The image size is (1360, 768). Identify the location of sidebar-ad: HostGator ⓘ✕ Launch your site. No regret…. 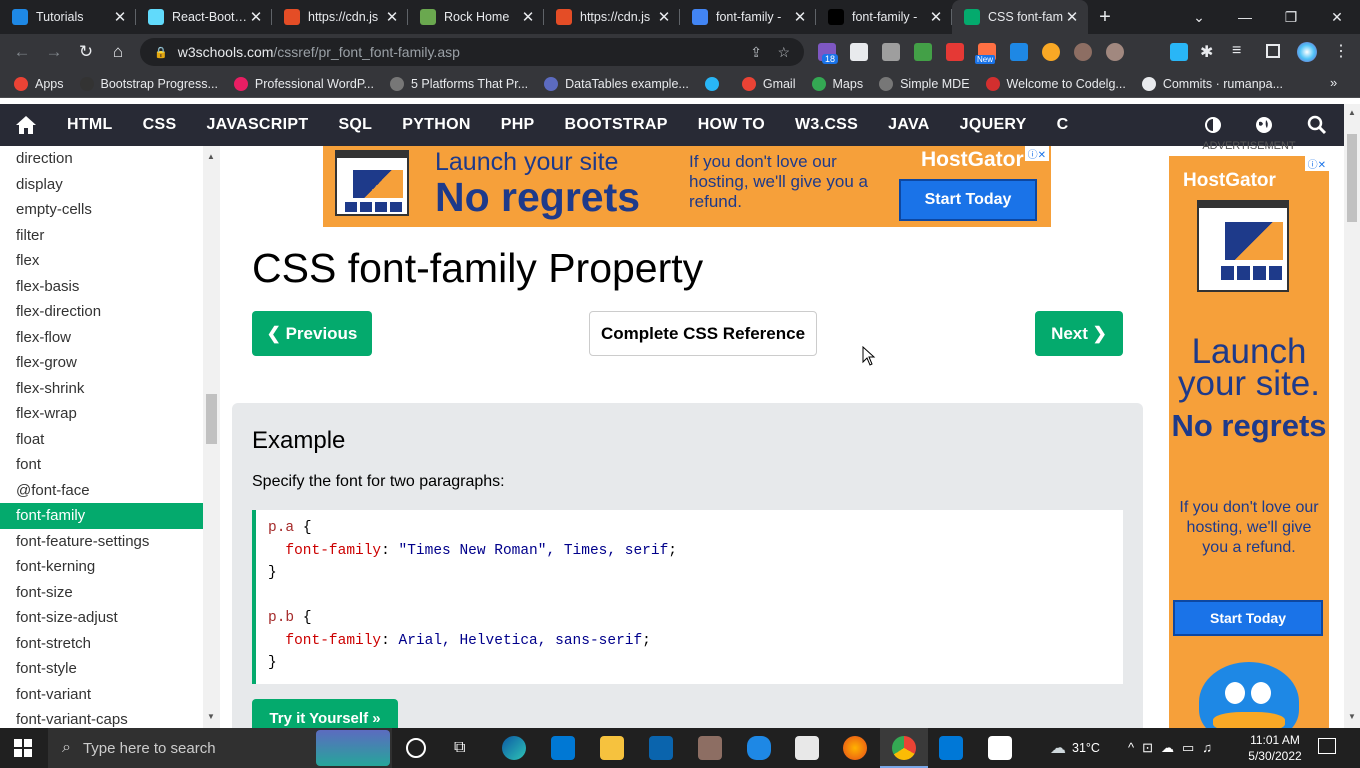
(1249, 442).